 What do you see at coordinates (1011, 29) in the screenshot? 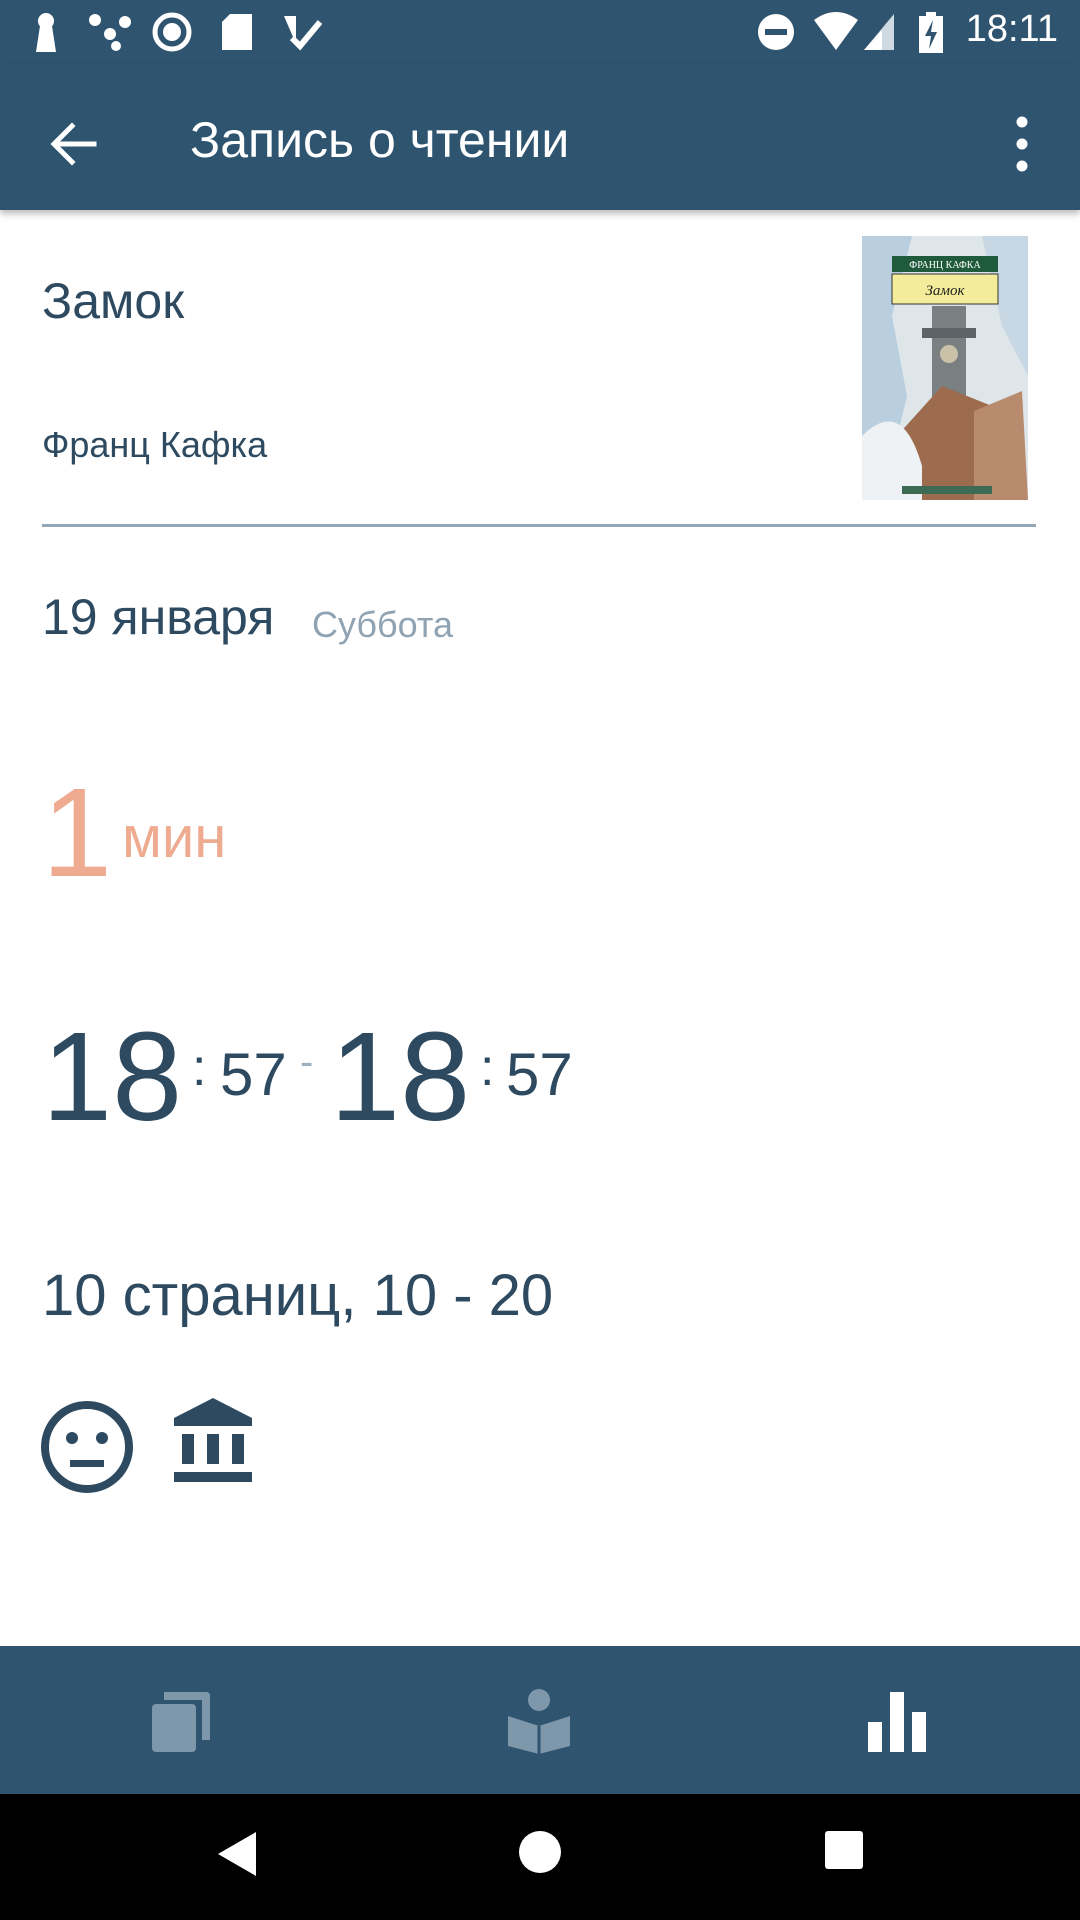
I see `status-clock: 18:11` at bounding box center [1011, 29].